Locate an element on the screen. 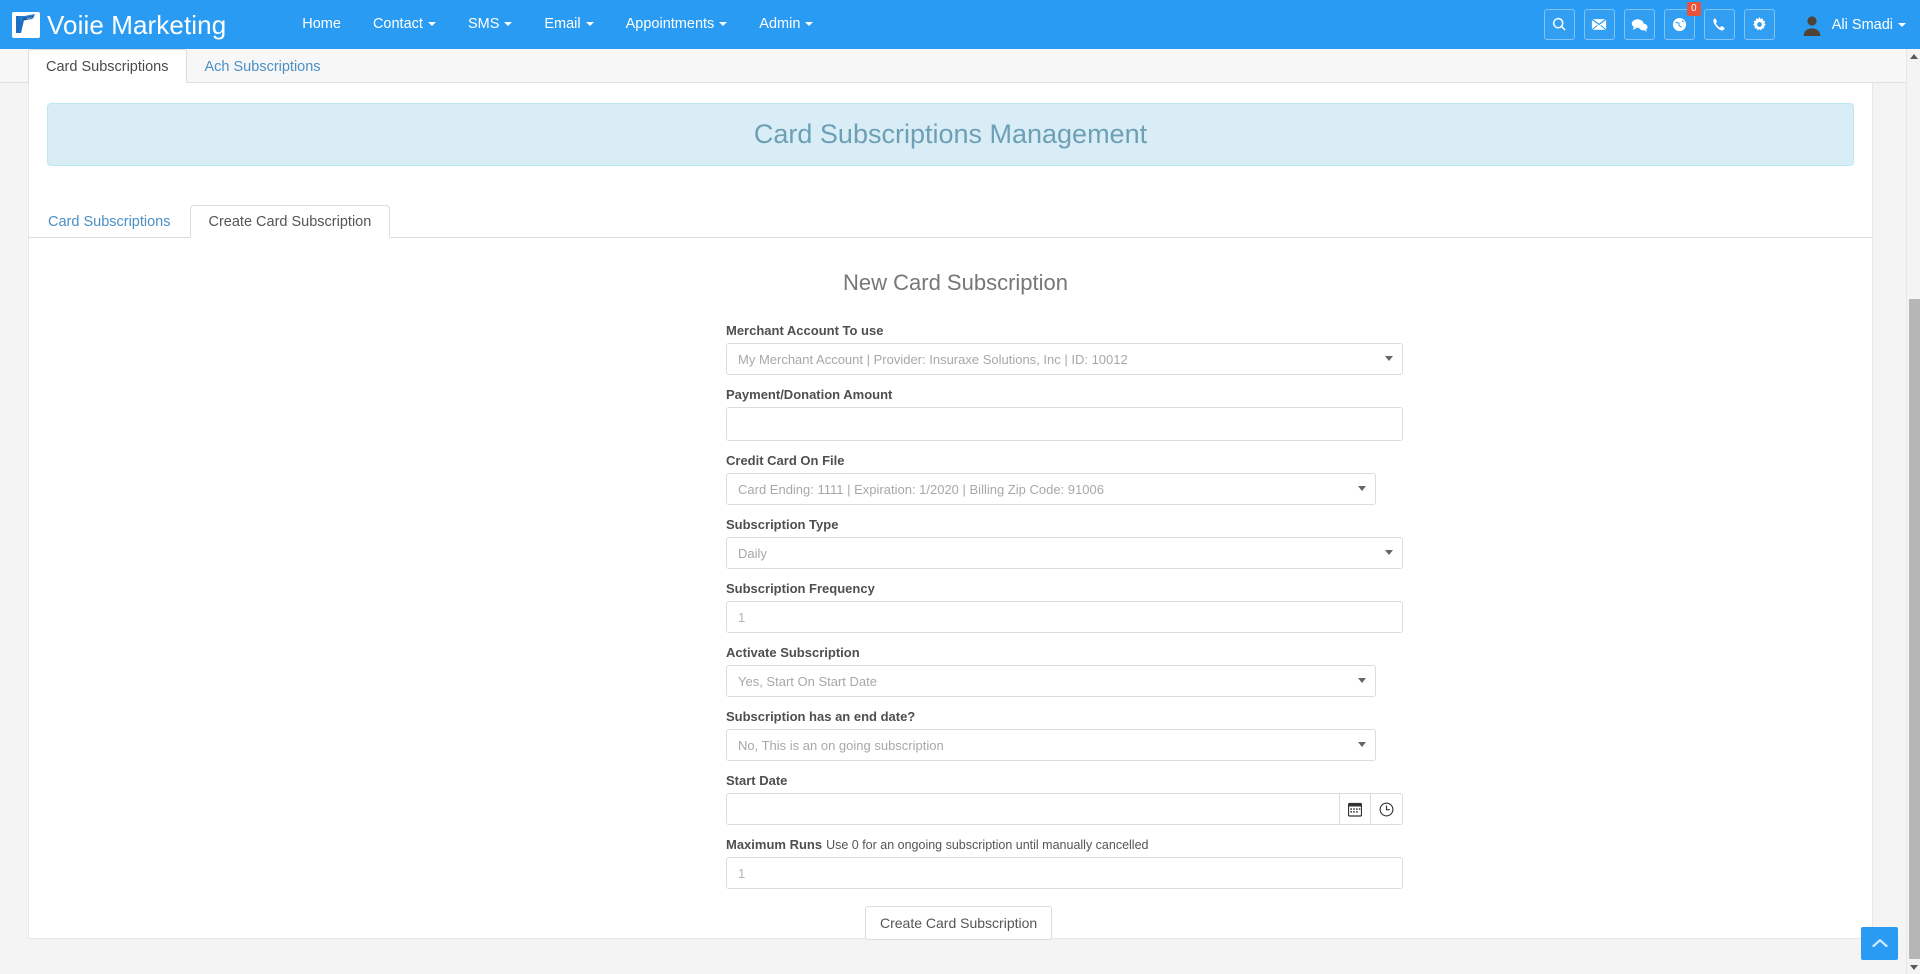 The width and height of the screenshot is (1920, 974). nav-item-appointments: Appointments is located at coordinates (677, 24).